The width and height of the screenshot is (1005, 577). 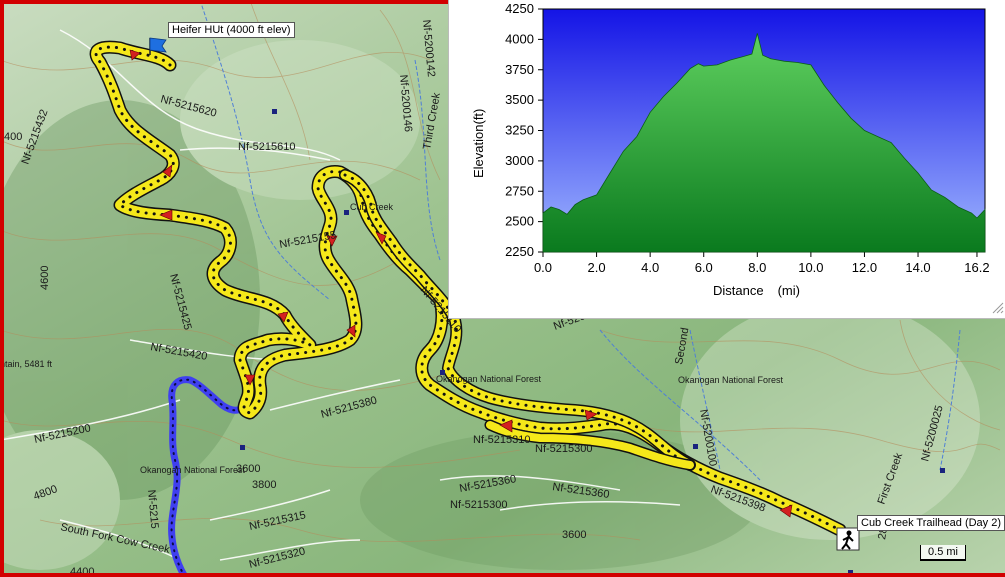 What do you see at coordinates (231, 30) in the screenshot?
I see `waypoint-label-start: Heifer HUt (4000 ft elev)` at bounding box center [231, 30].